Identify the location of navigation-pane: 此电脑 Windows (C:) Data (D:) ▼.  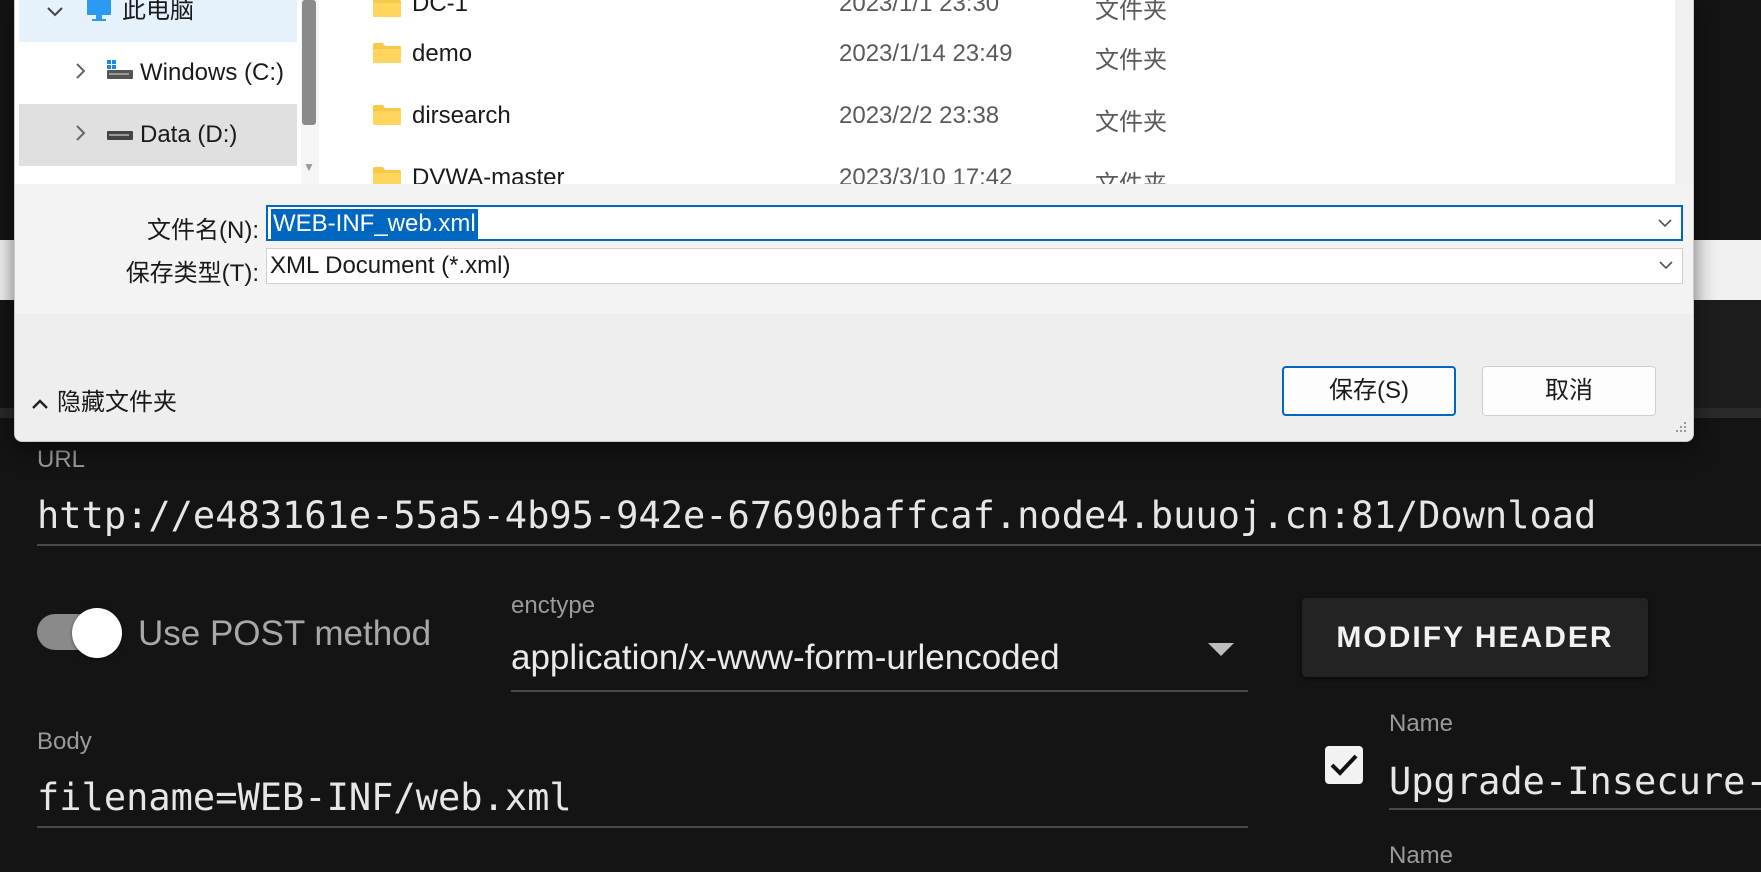
(172, 92).